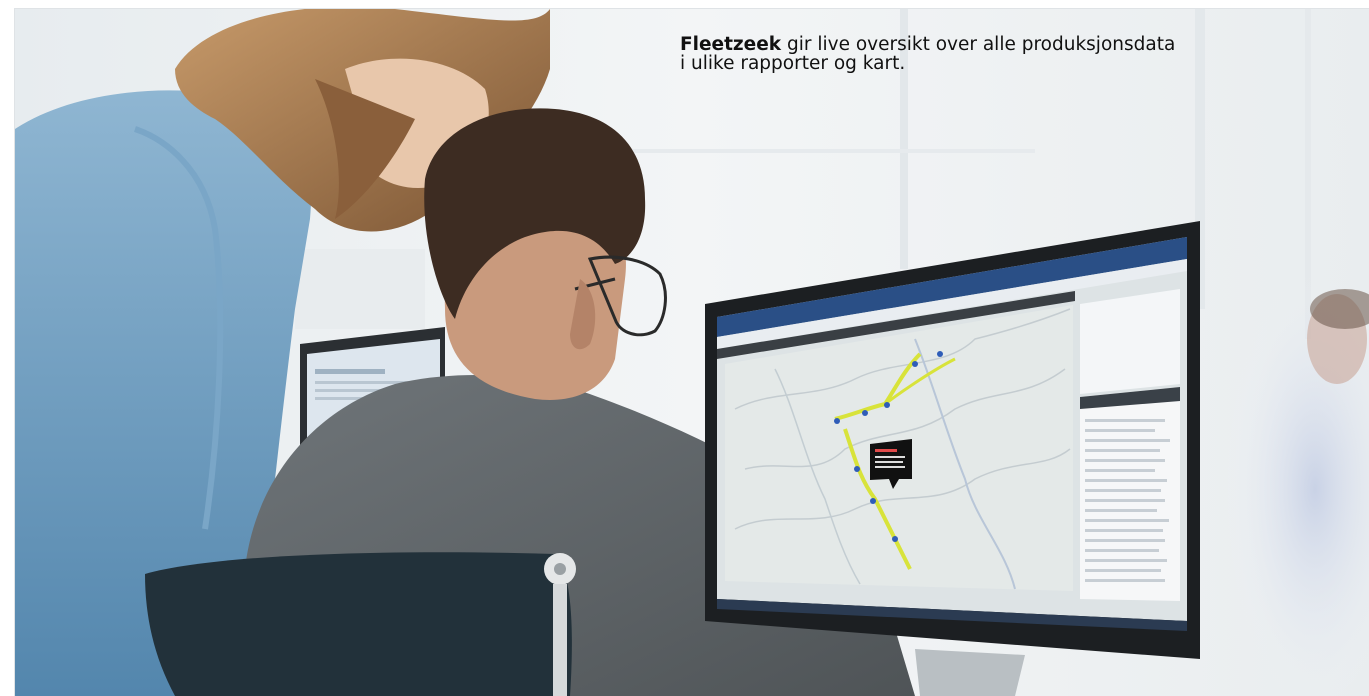 The height and width of the screenshot is (696, 1369). What do you see at coordinates (793, 63) in the screenshot?
I see `caption-line-2: i ulike rapporter og kart.` at bounding box center [793, 63].